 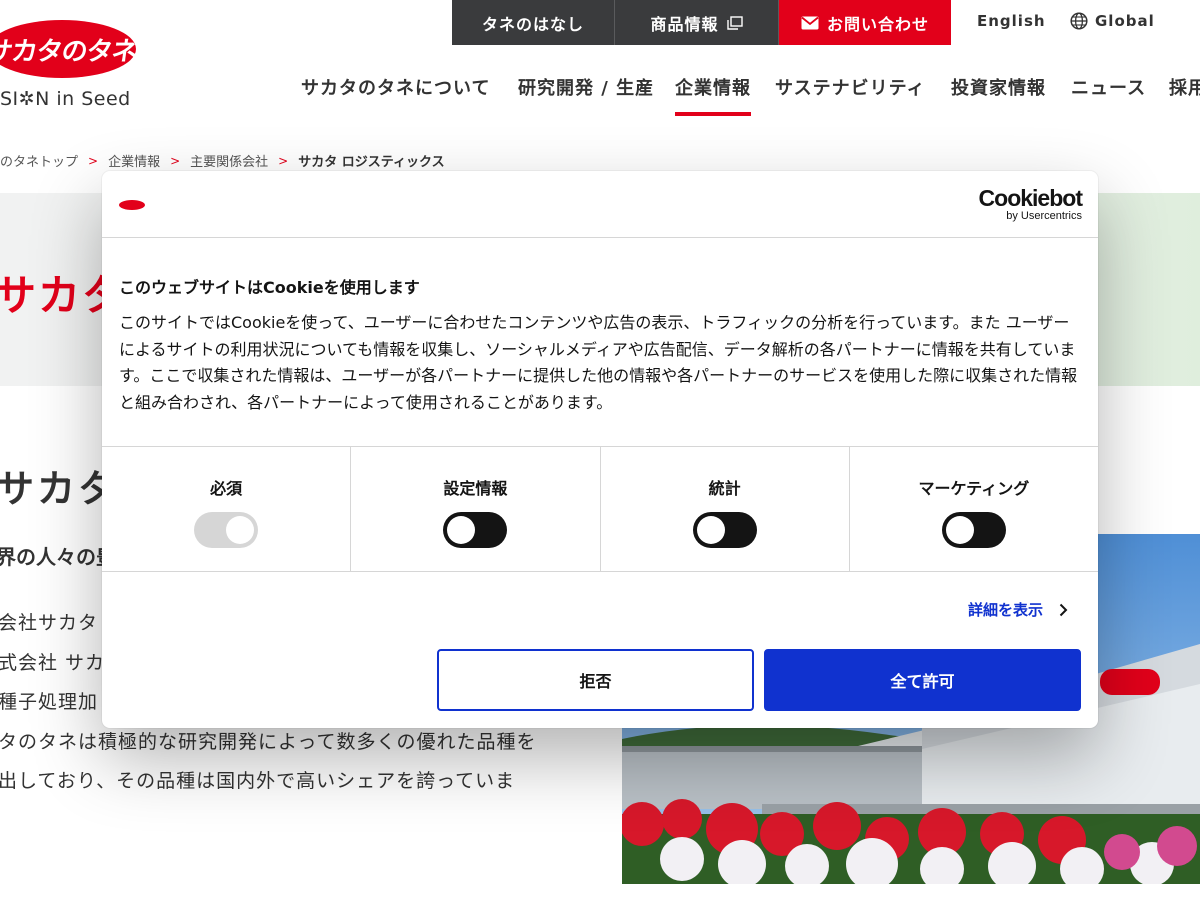 I want to click on breadcrumb-corporate: 企業情報, so click(x=134, y=160).